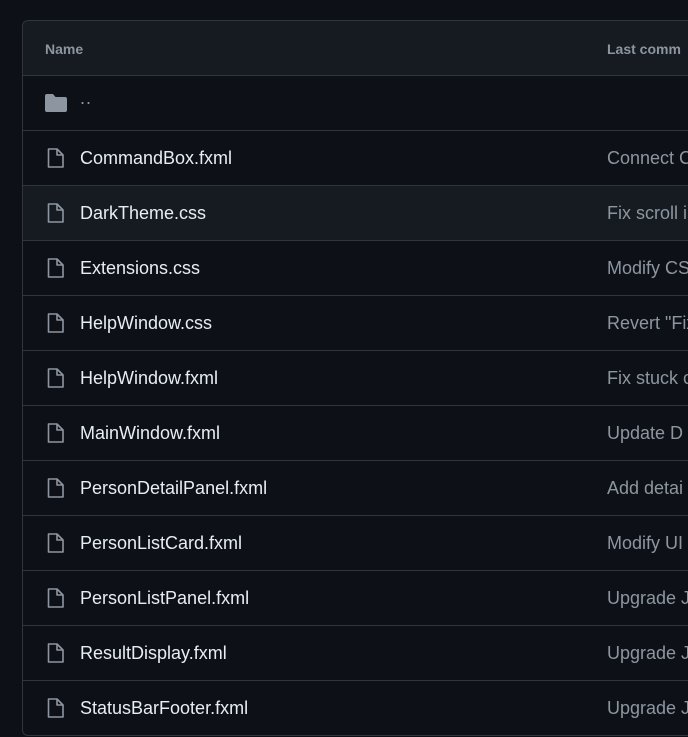 The image size is (688, 737). What do you see at coordinates (355, 543) in the screenshot?
I see `file-row: PersonListCard.fxml Modify UI` at bounding box center [355, 543].